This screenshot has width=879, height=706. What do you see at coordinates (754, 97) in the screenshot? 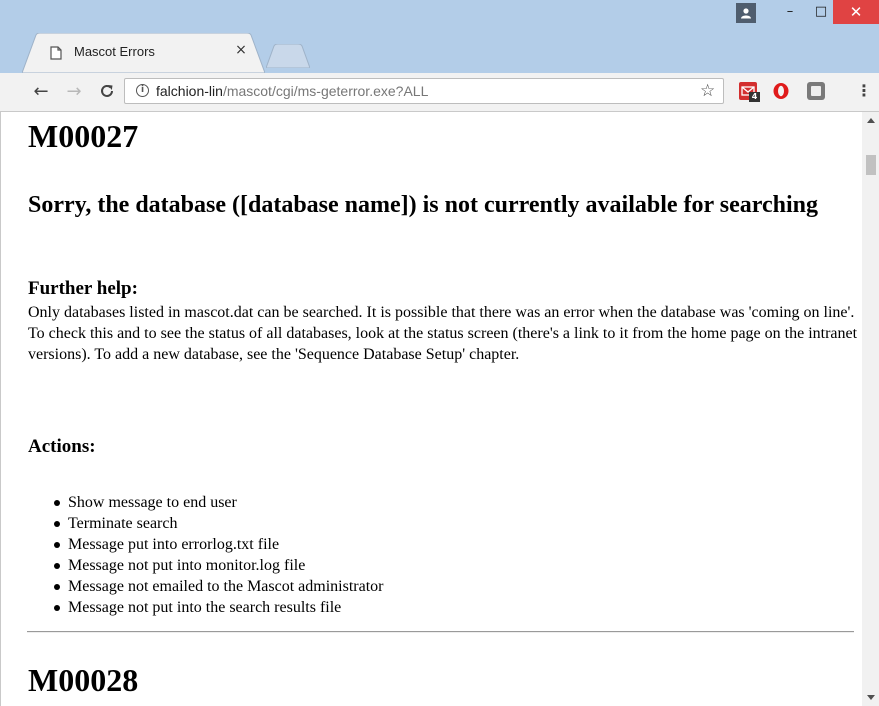
I see `mail-badge: 4` at bounding box center [754, 97].